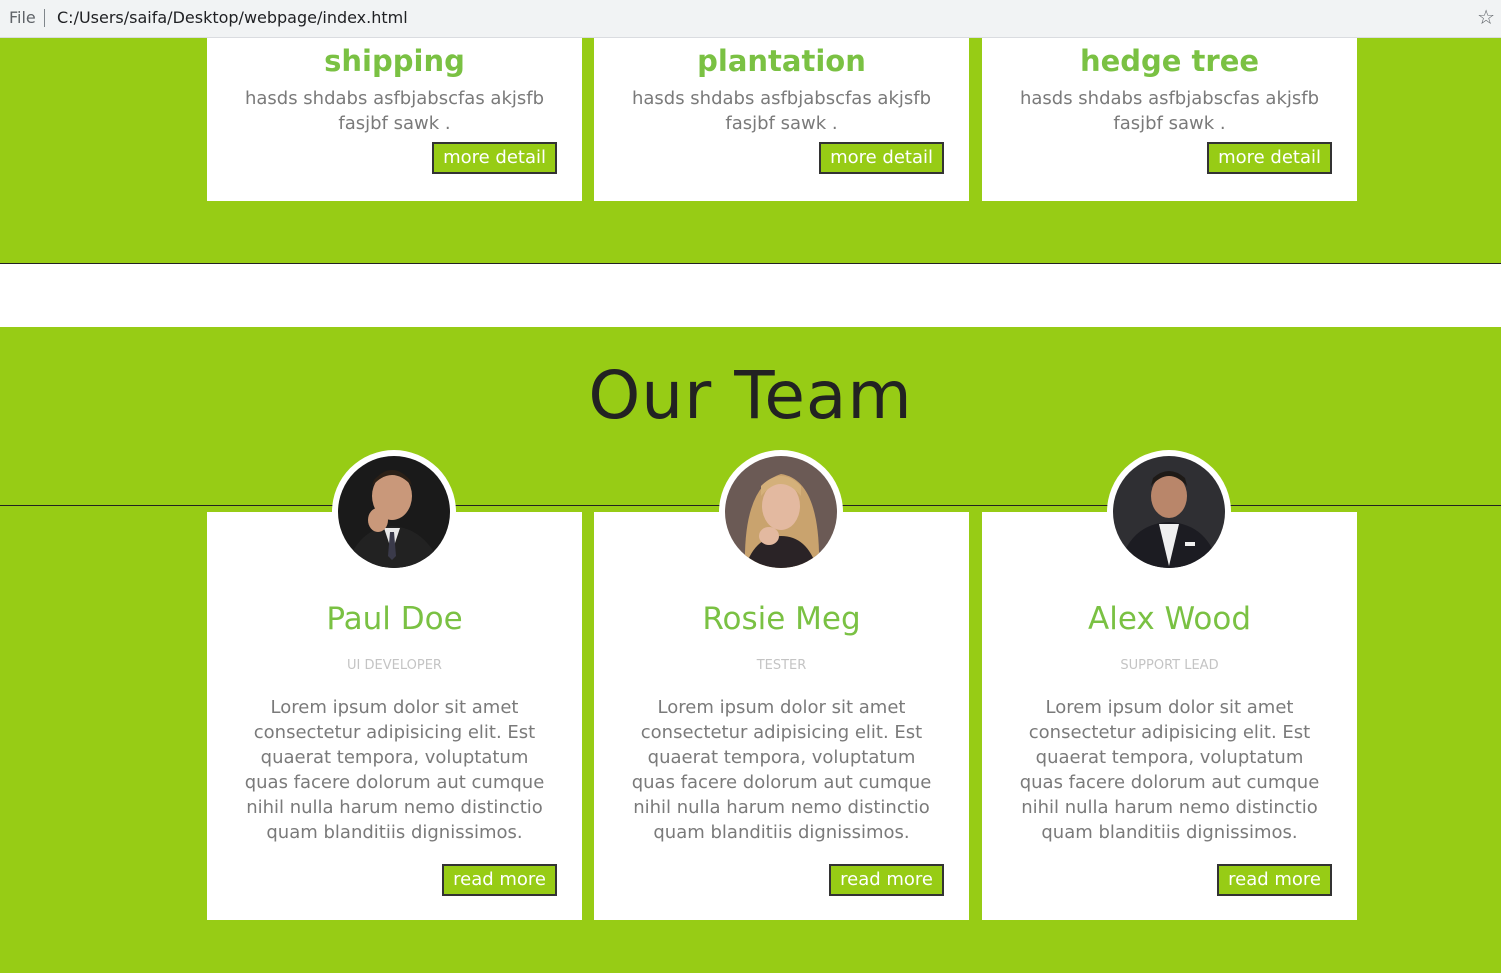 This screenshot has height=973, width=1501. Describe the element at coordinates (781, 619) in the screenshot. I see `member-name: Rosie Meg` at that location.